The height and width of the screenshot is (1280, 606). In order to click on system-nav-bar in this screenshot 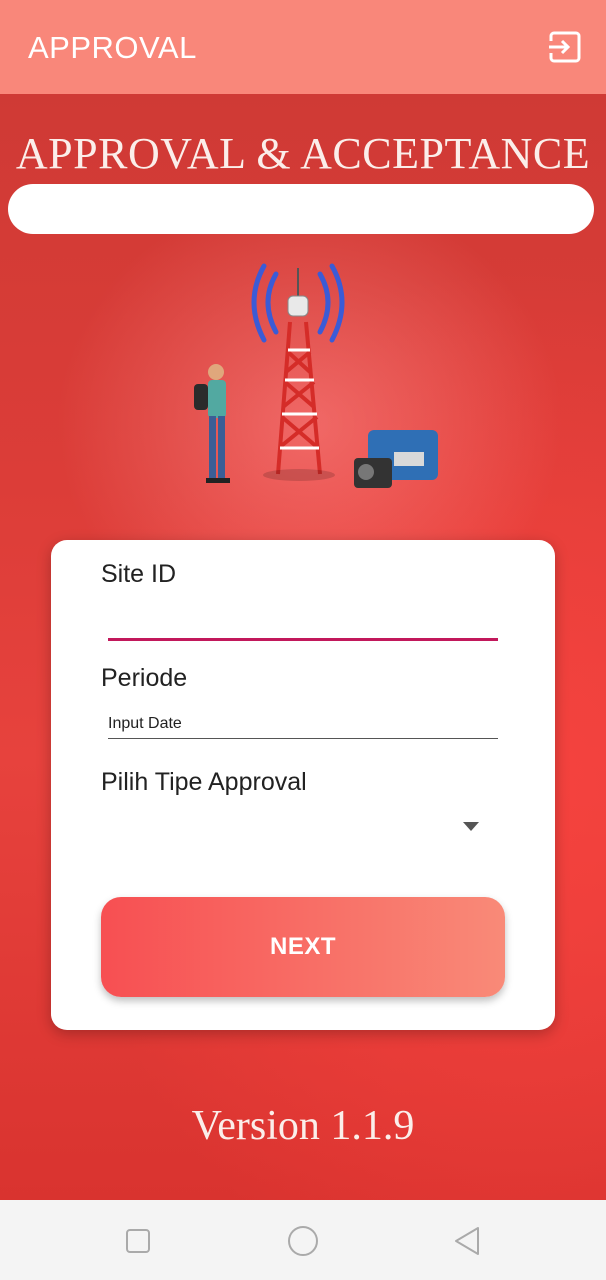, I will do `click(303, 1240)`.